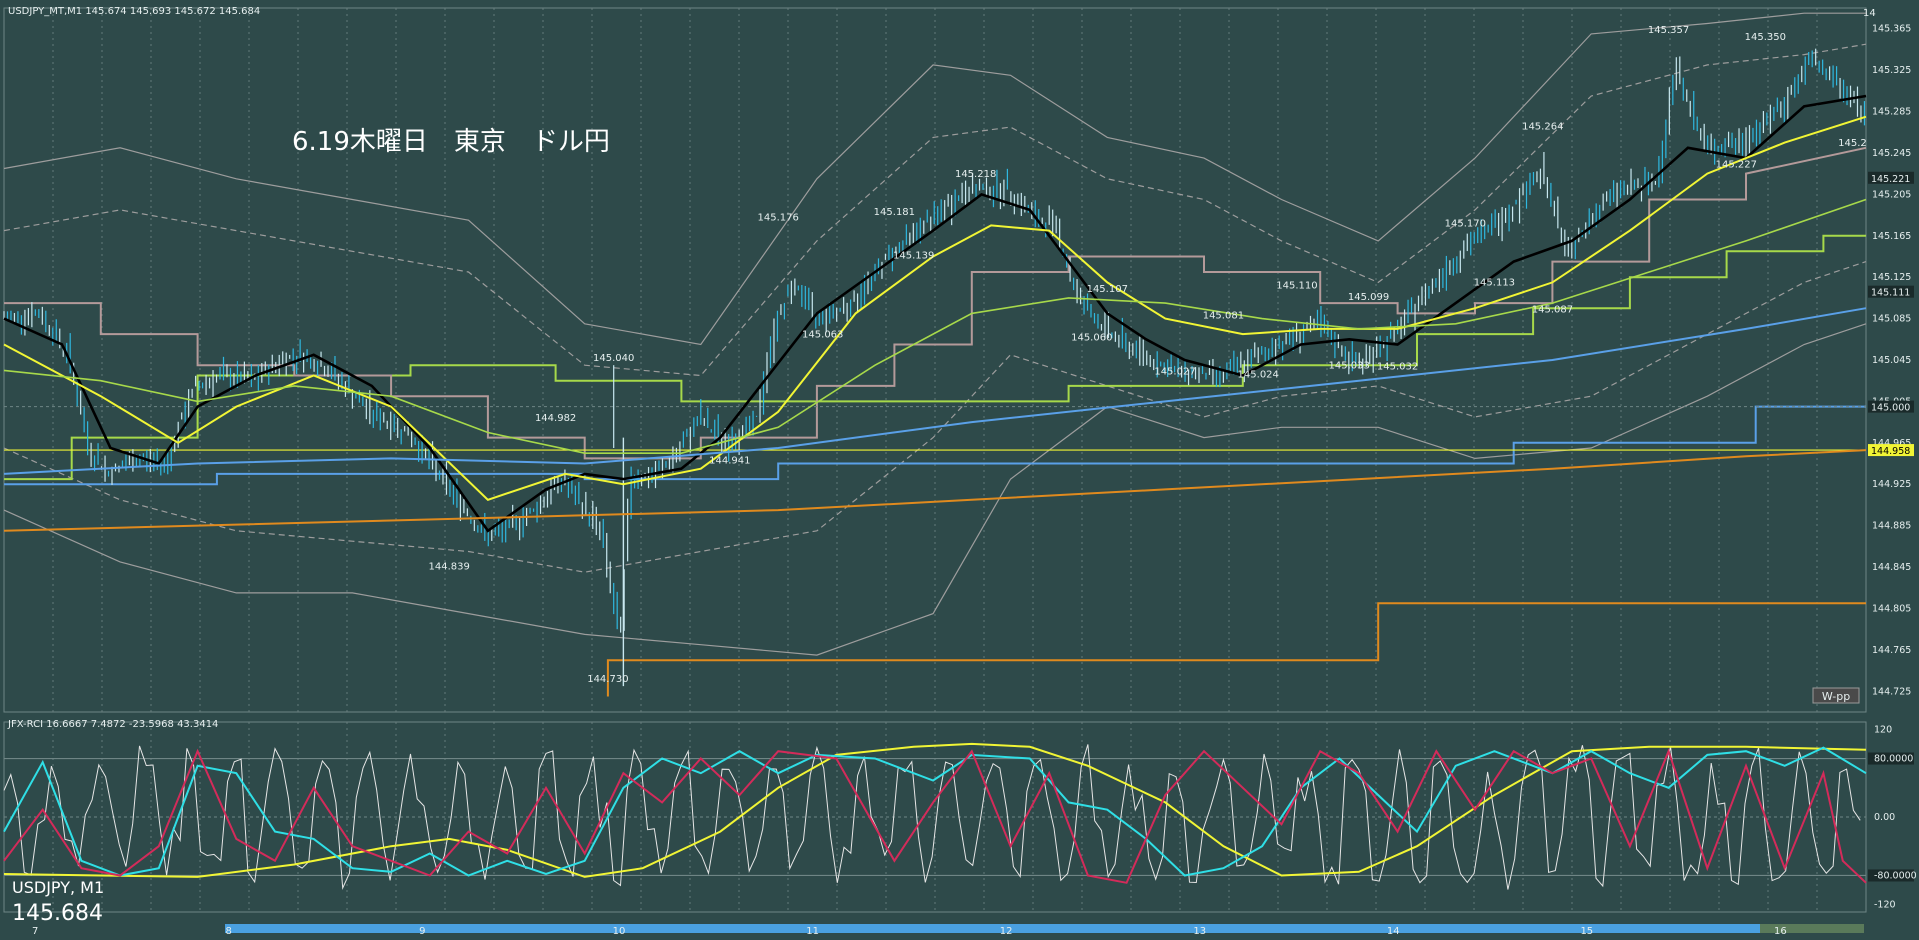  Describe the element at coordinates (1883, 729) in the screenshot. I see `rci-axis-tick: 120` at that location.